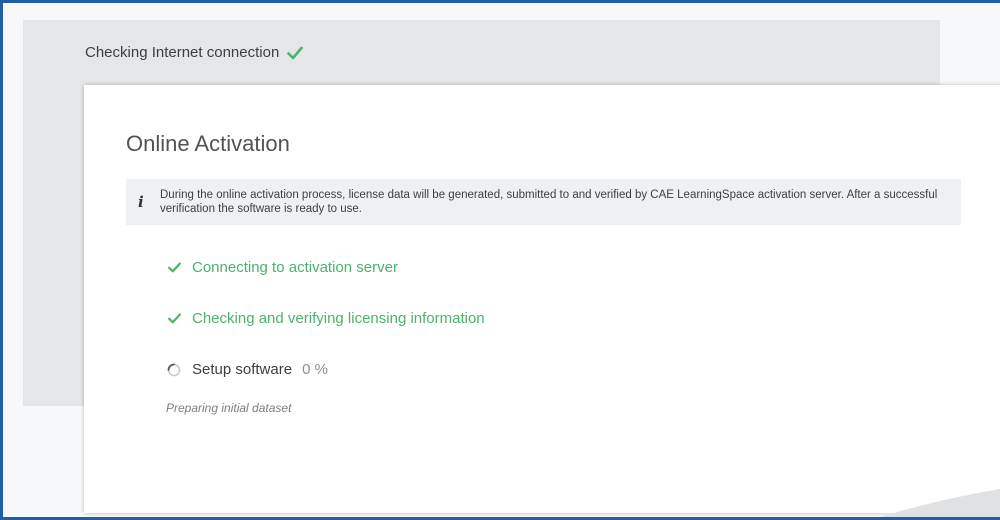  What do you see at coordinates (315, 369) in the screenshot?
I see `progress-percent: 0 %` at bounding box center [315, 369].